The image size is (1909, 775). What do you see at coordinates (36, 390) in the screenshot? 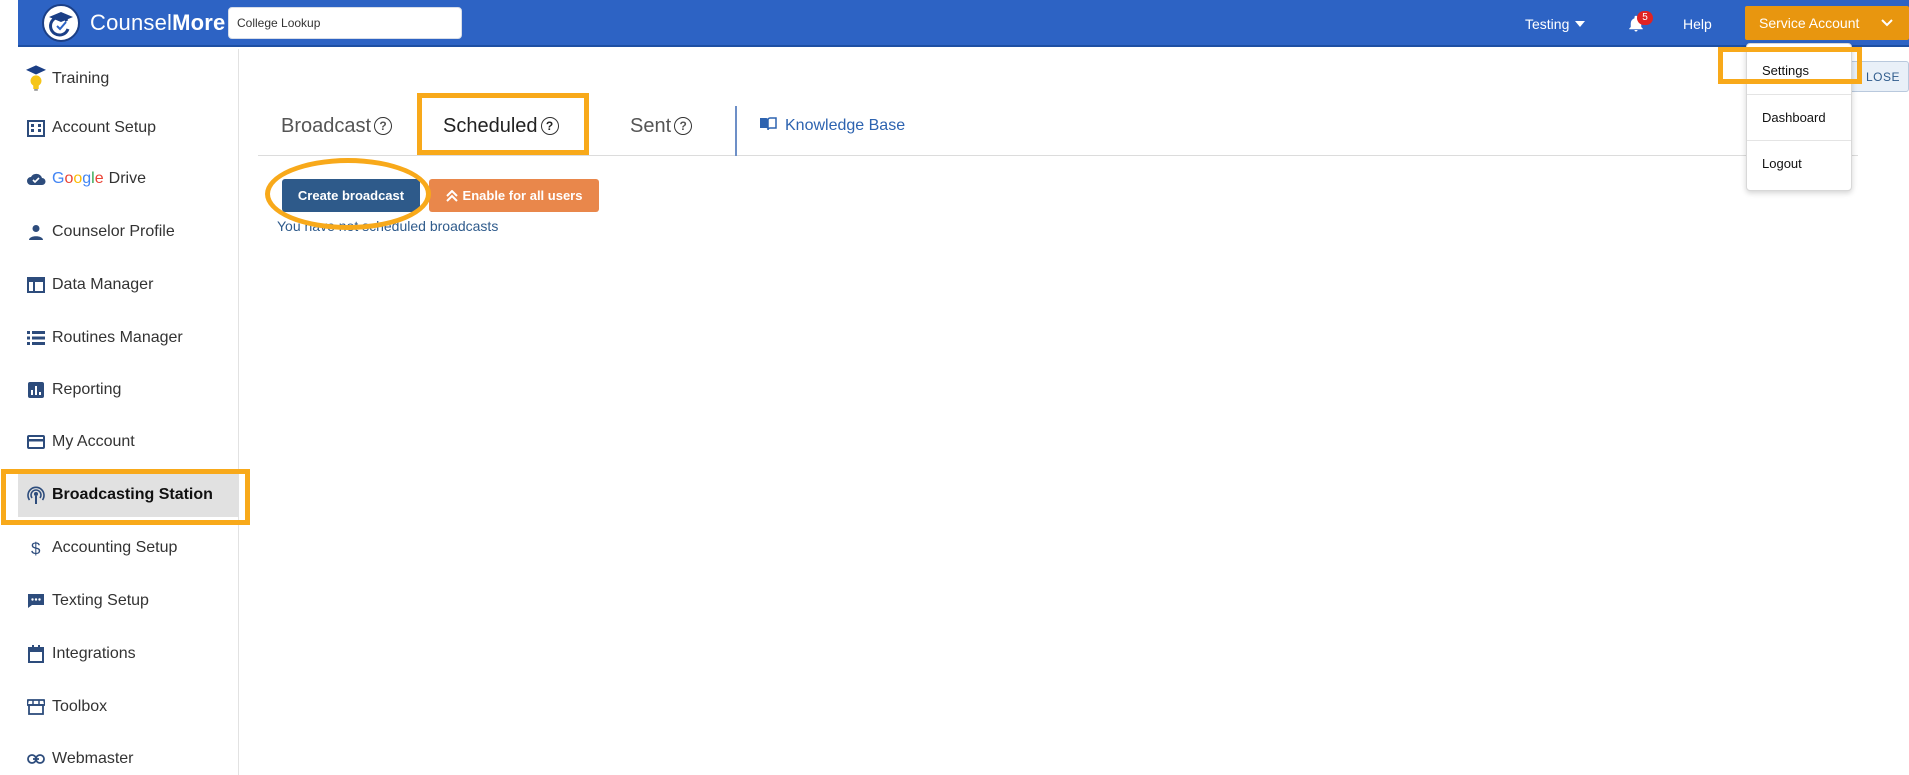
I see `bar-chart-icon` at bounding box center [36, 390].